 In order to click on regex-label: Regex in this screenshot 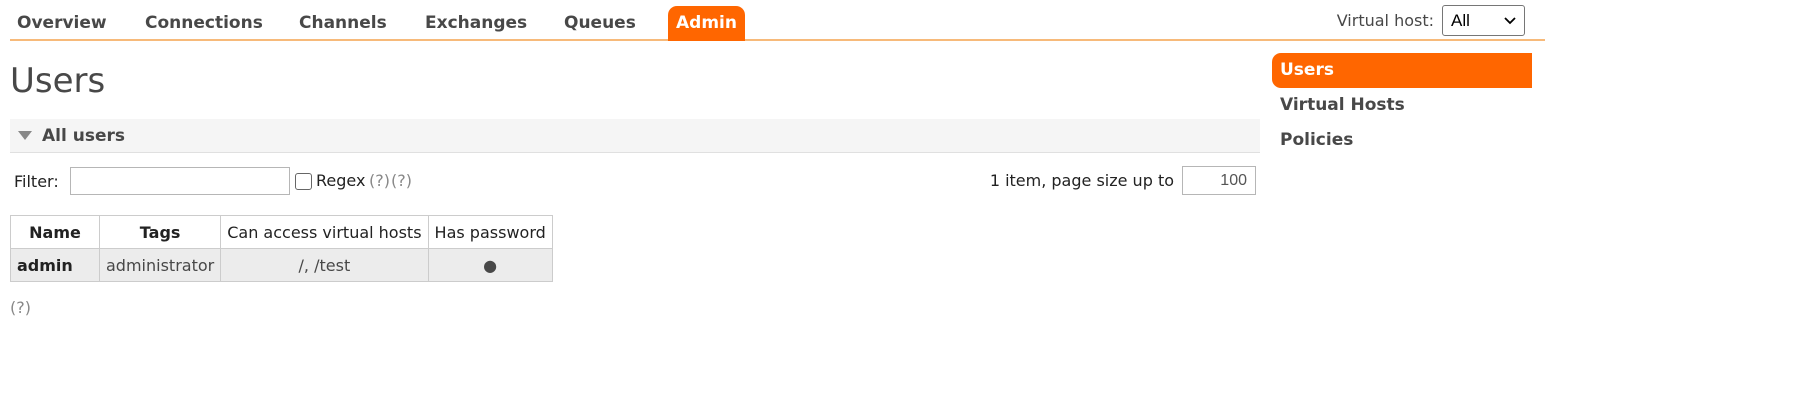, I will do `click(341, 180)`.